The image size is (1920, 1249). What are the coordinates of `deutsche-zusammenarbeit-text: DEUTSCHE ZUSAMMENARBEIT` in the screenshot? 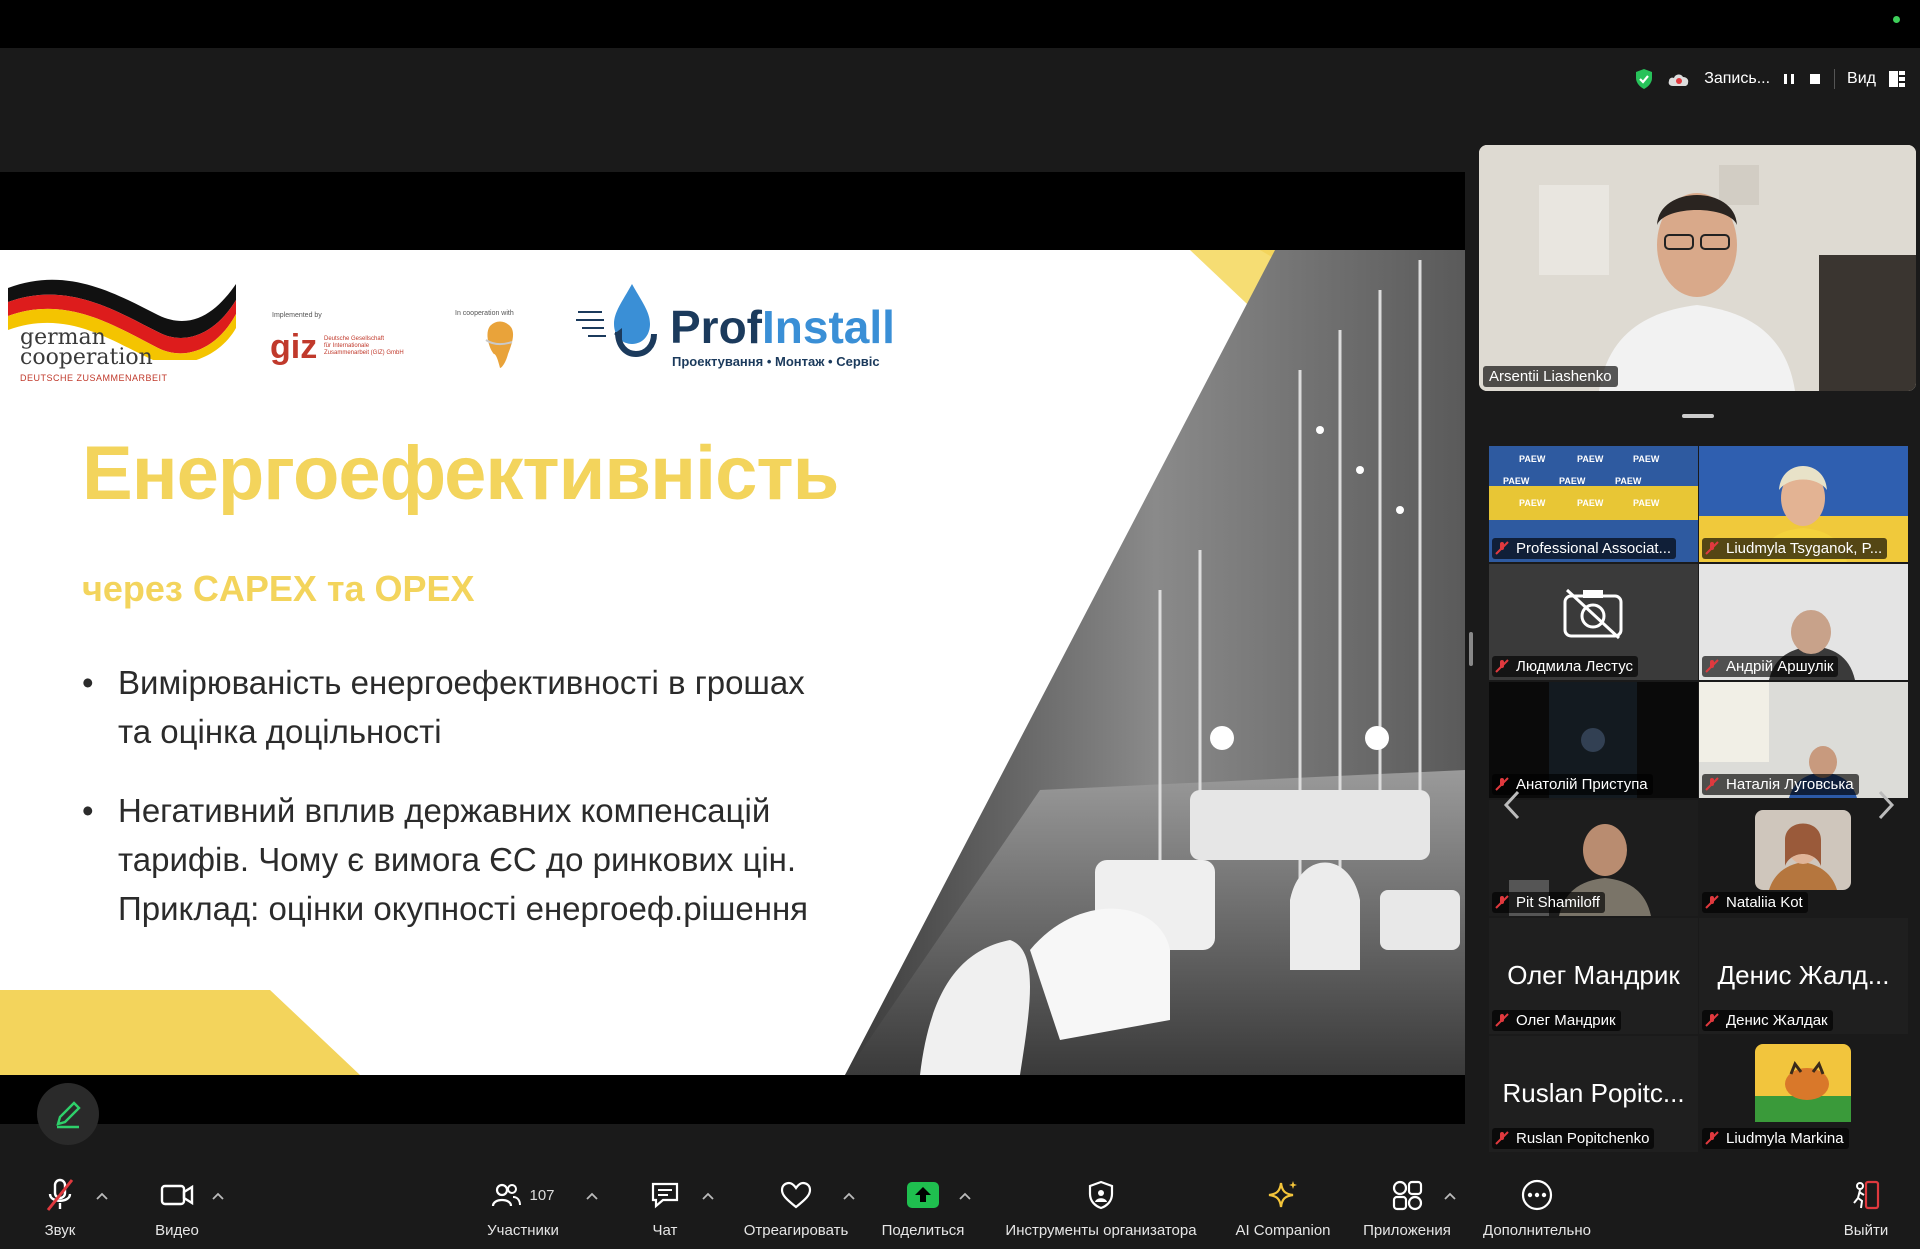 It's located at (94, 378).